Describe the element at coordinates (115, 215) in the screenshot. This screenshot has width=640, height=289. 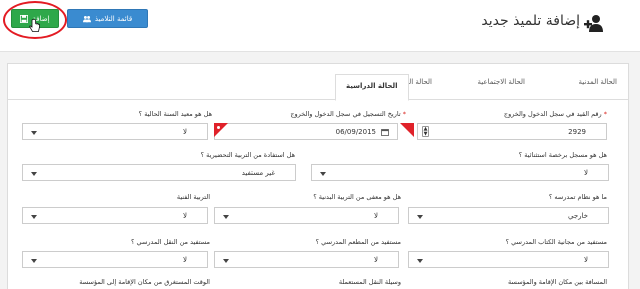
I see `arts-education-select: لا` at that location.